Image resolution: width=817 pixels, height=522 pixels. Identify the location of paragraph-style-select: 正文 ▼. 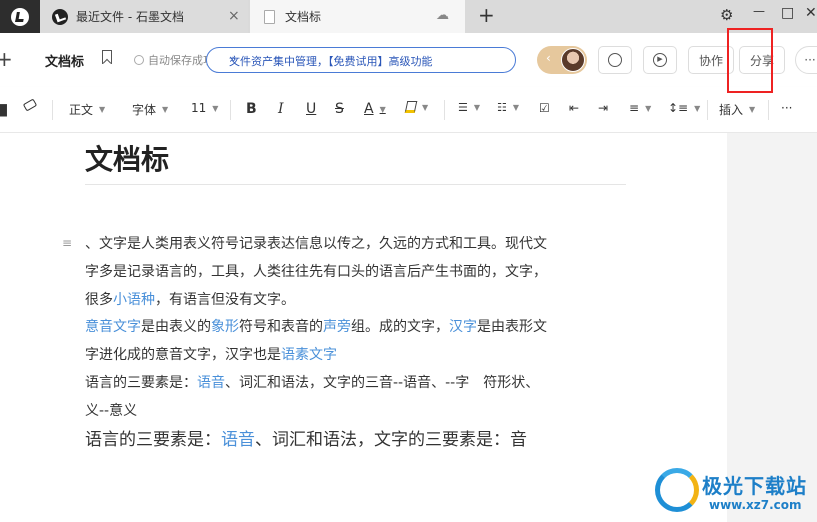
(87, 109).